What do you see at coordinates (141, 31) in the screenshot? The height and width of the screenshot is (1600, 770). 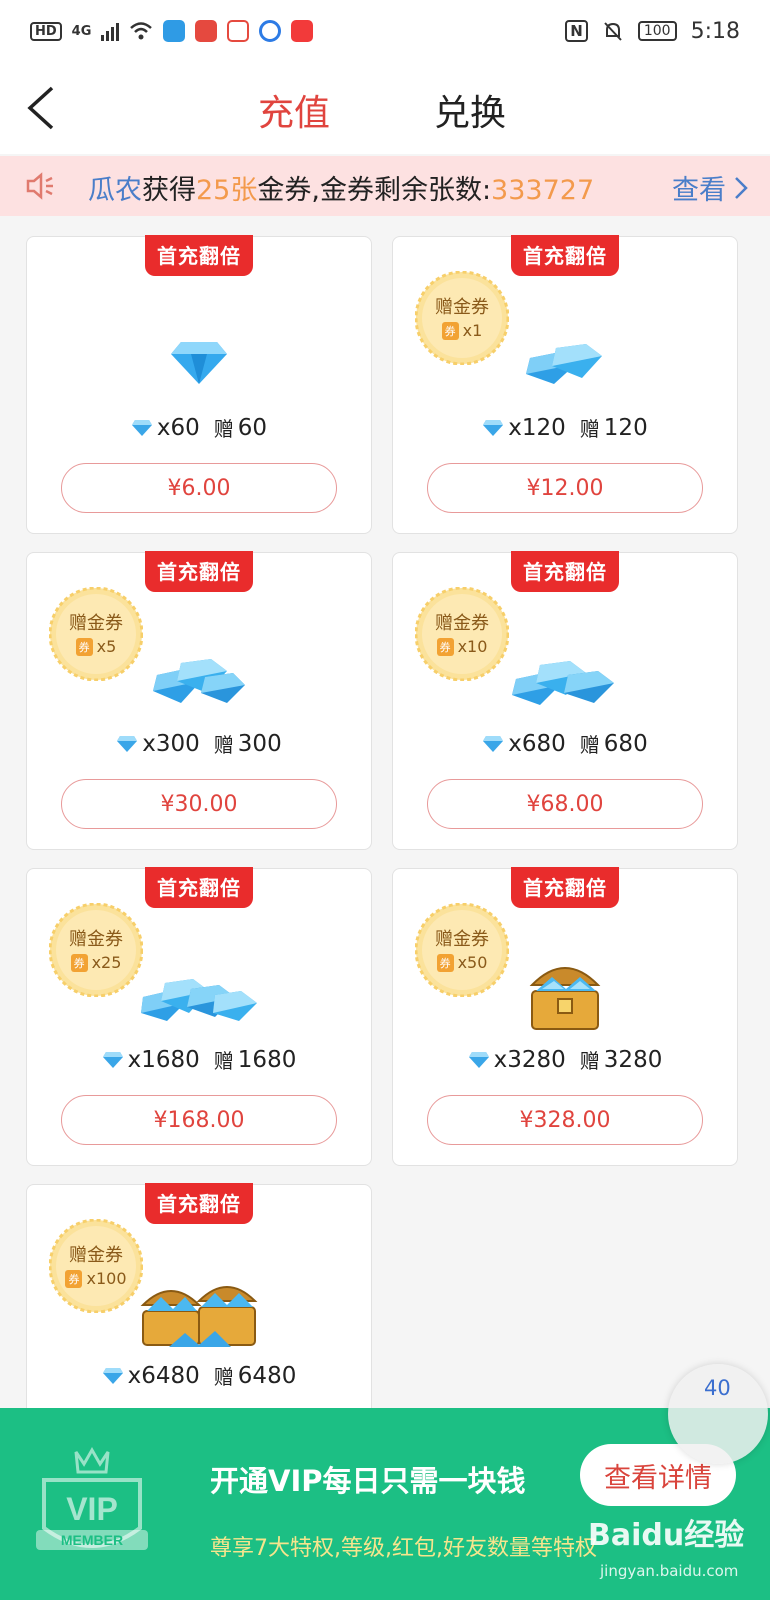 I see `wifi-icon` at bounding box center [141, 31].